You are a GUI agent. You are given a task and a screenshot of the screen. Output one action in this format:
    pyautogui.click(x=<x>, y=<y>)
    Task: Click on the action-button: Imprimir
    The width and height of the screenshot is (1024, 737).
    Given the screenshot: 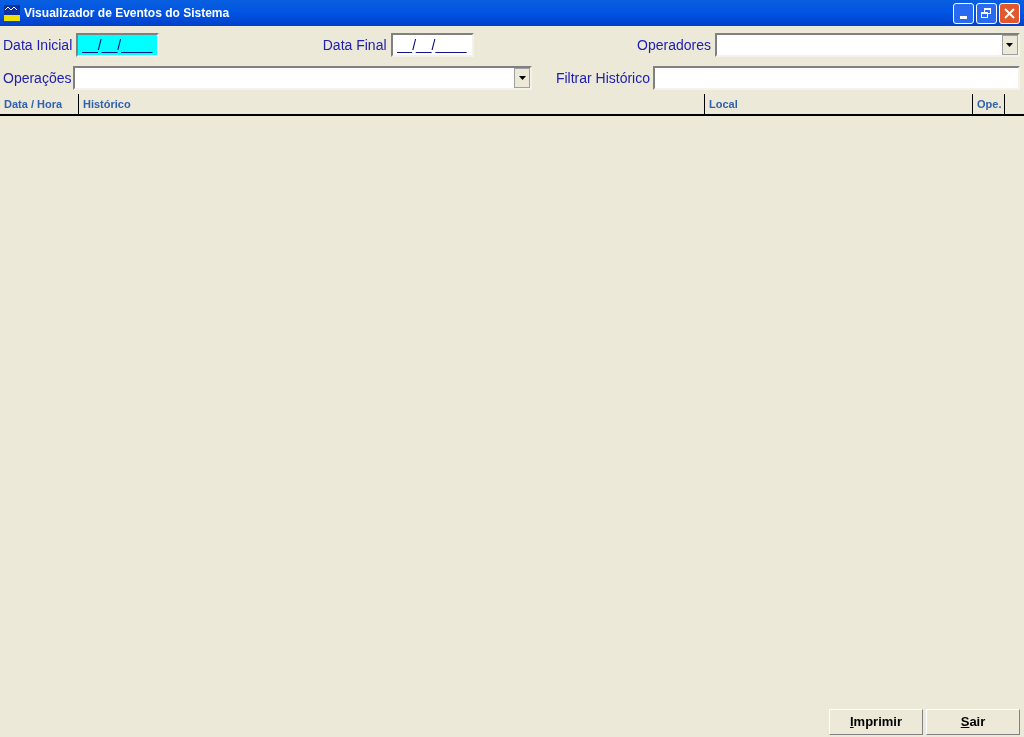 What is the action you would take?
    pyautogui.click(x=876, y=722)
    